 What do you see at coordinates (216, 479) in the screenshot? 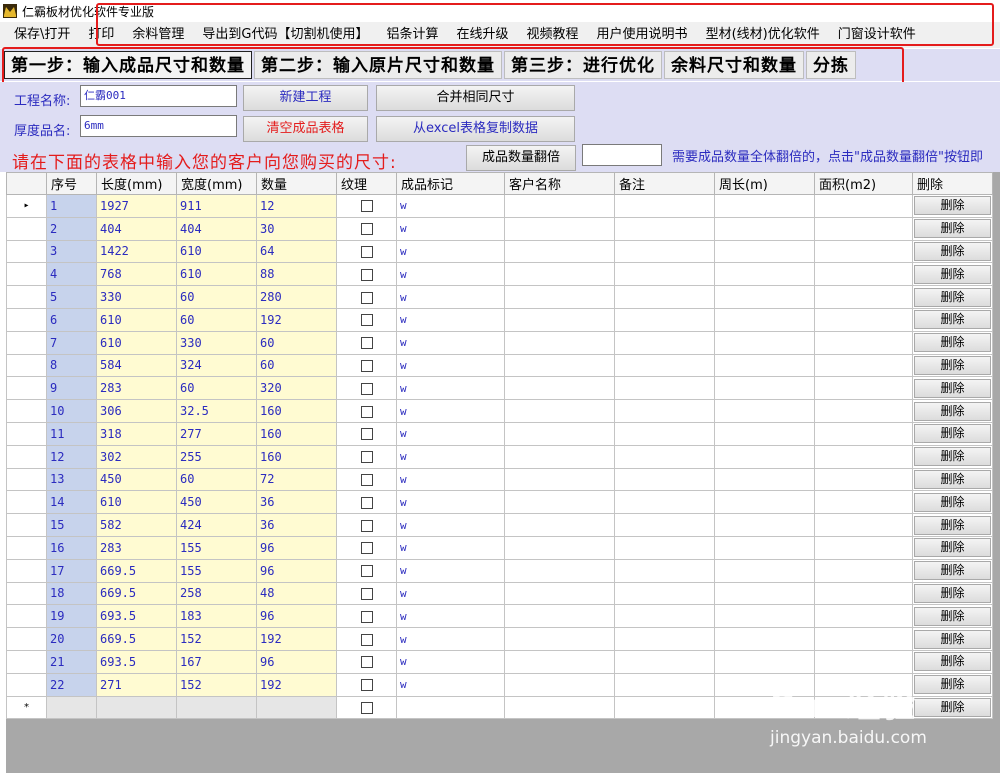
I see `cell-width: 60` at bounding box center [216, 479].